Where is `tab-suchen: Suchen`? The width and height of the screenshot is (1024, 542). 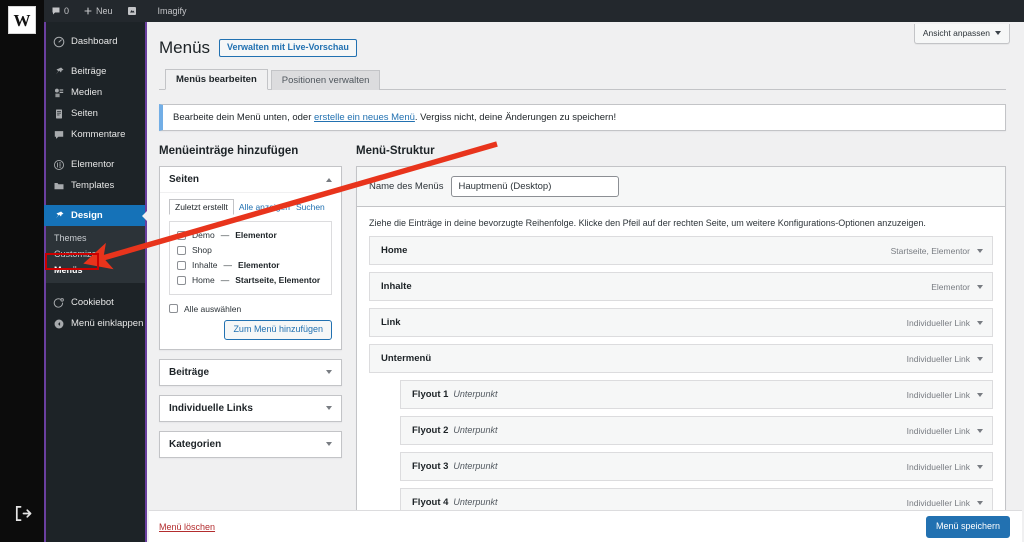
tab-suchen: Suchen is located at coordinates (310, 207).